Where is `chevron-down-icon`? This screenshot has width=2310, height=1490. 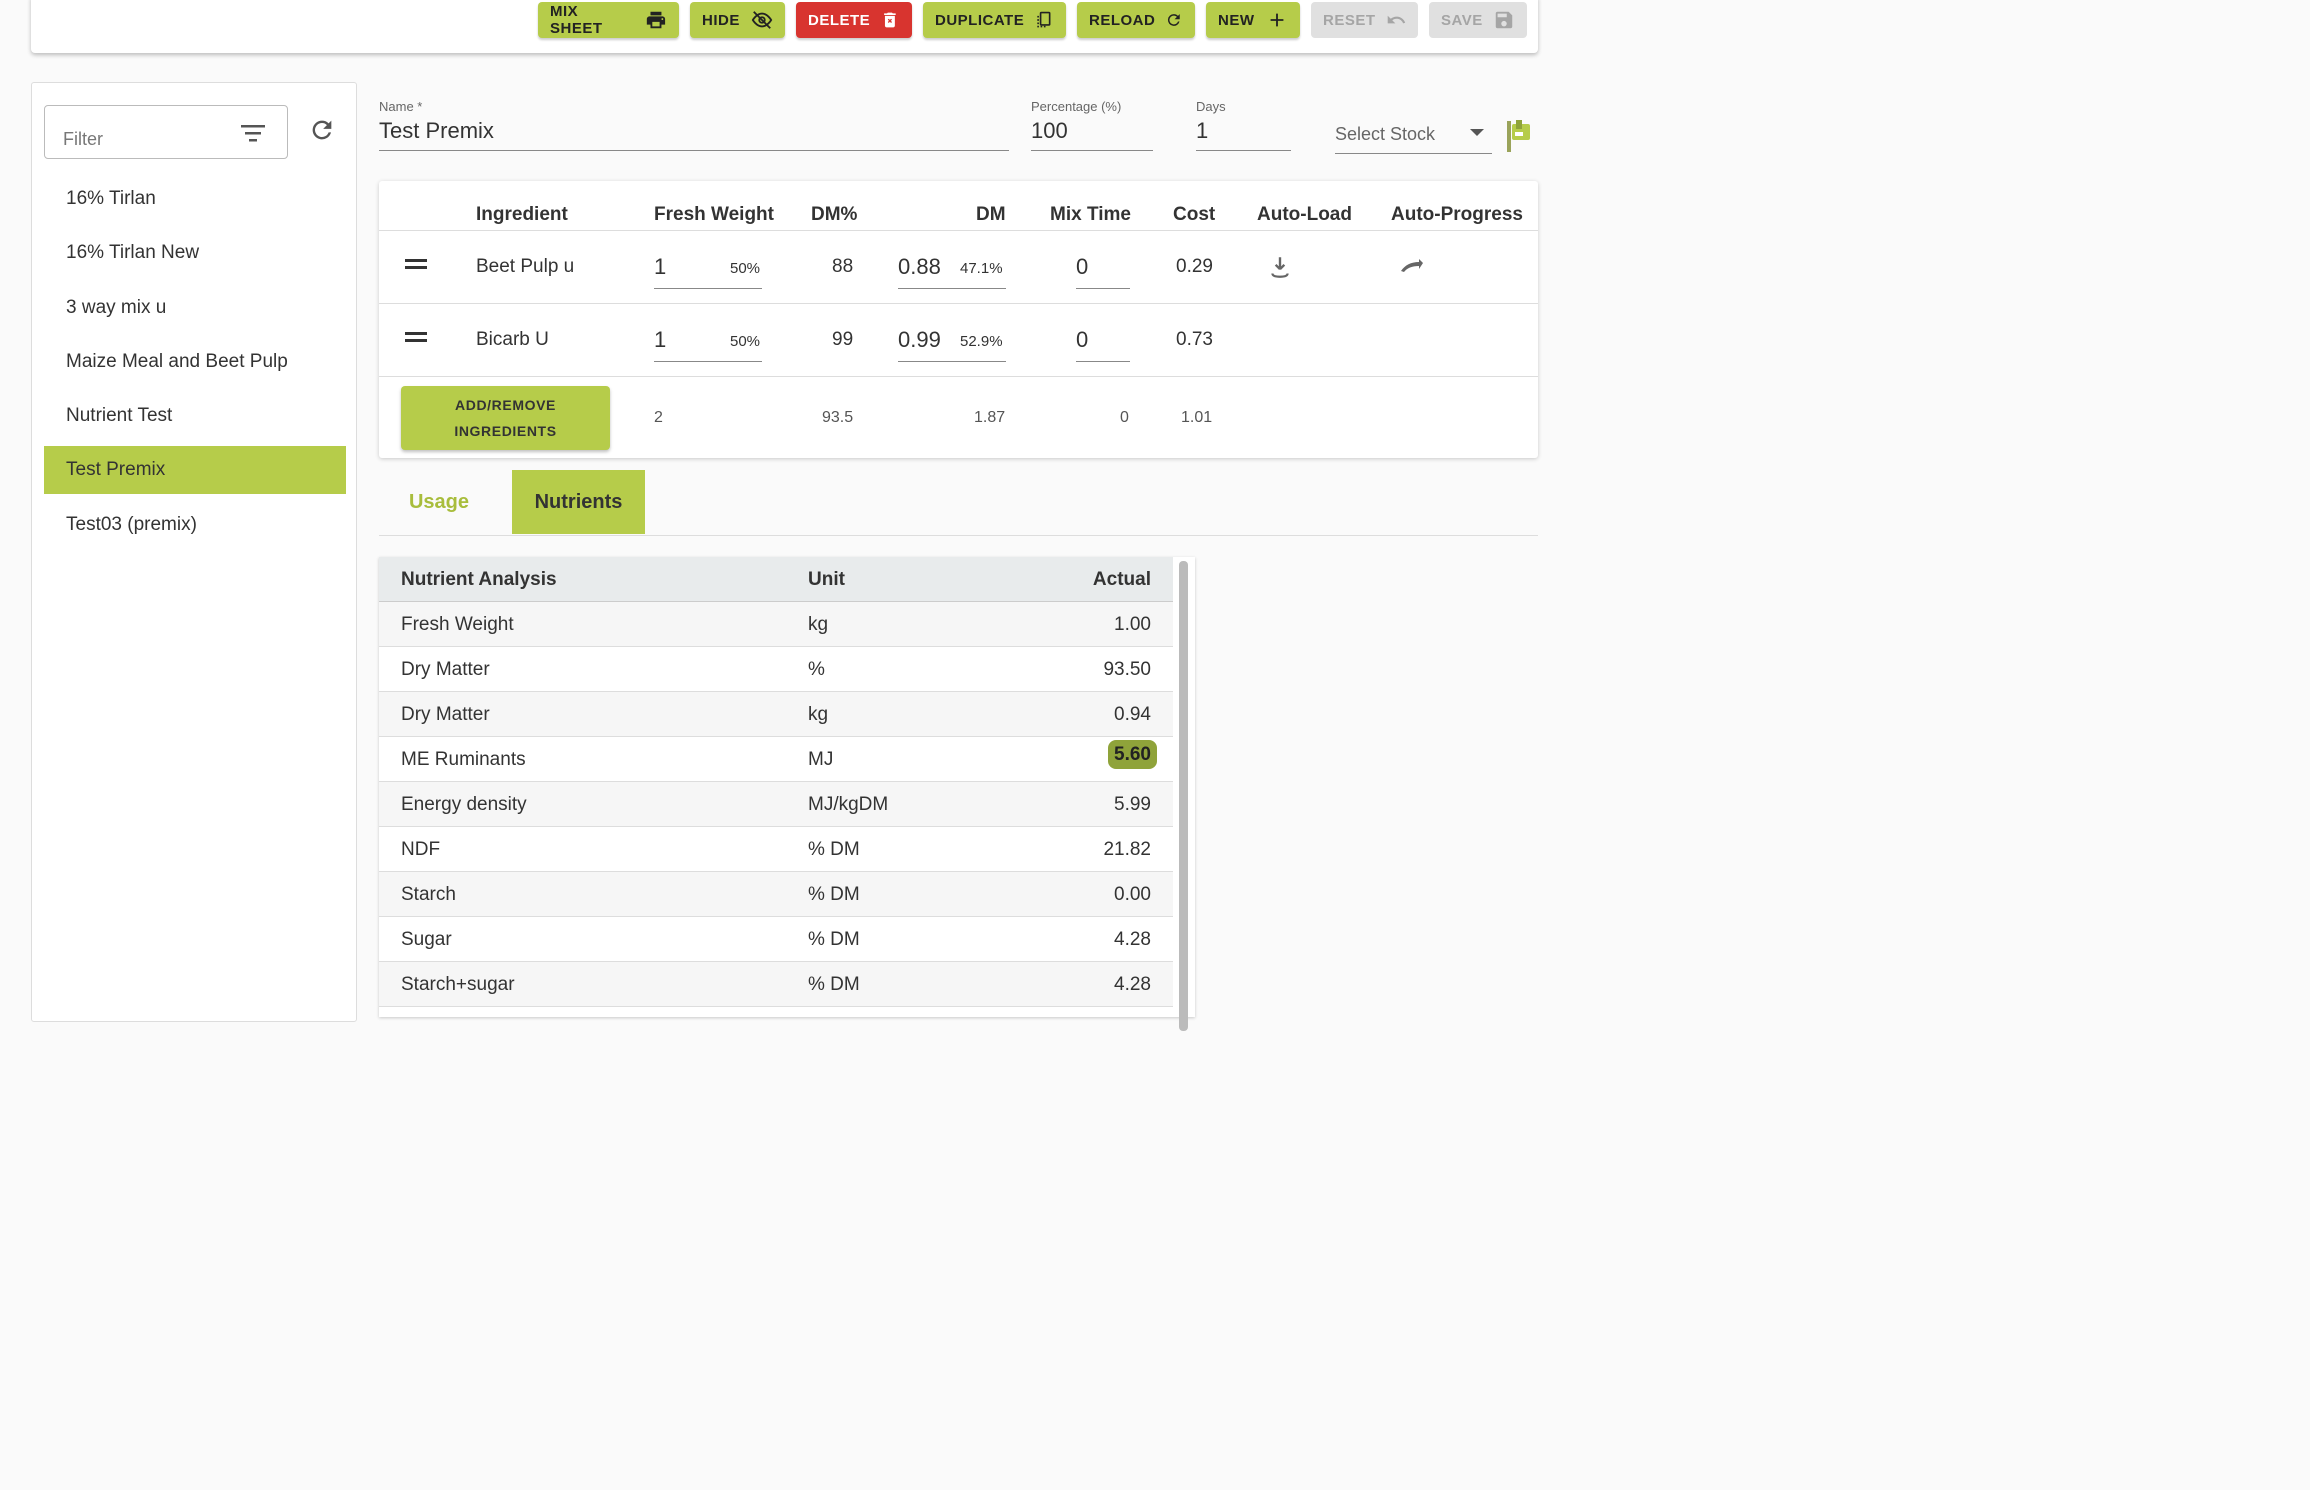
chevron-down-icon is located at coordinates (1477, 132).